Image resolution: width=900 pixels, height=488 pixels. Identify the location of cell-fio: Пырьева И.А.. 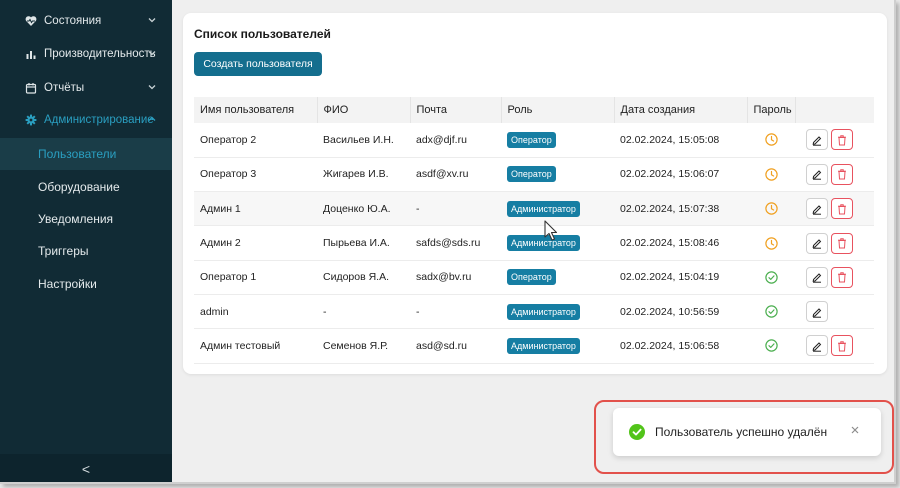
(356, 243).